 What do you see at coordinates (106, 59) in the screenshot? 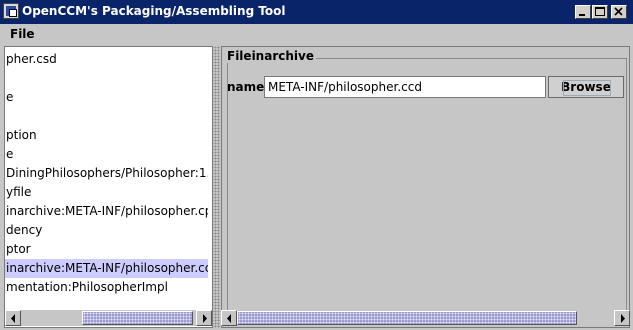
I see `tree-item: pher.csd` at bounding box center [106, 59].